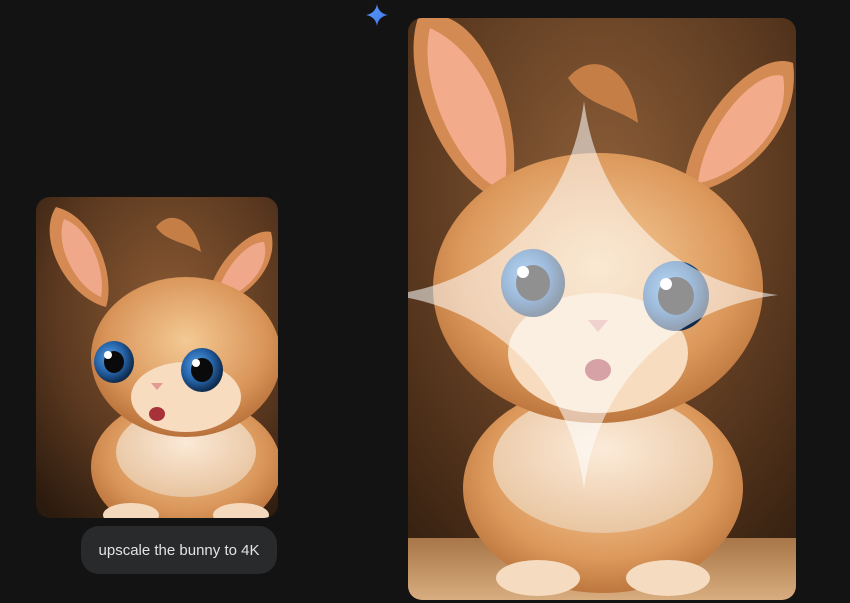  Describe the element at coordinates (377, 15) in the screenshot. I see `gemini-sparkle-icon` at that location.